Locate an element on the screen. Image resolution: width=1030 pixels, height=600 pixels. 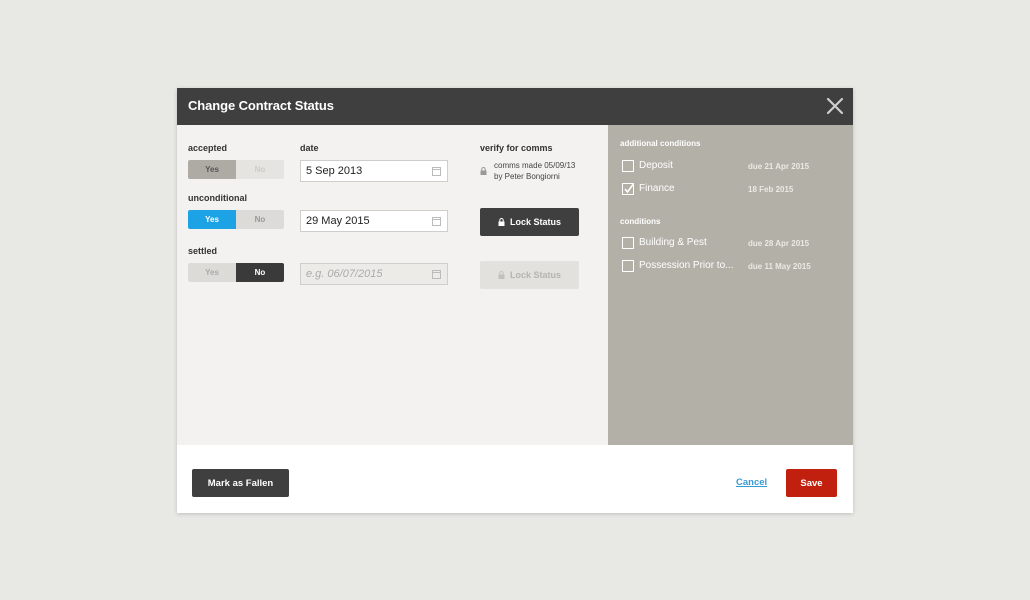
settled-date-input: e.g. 06/07/2015 is located at coordinates (374, 274).